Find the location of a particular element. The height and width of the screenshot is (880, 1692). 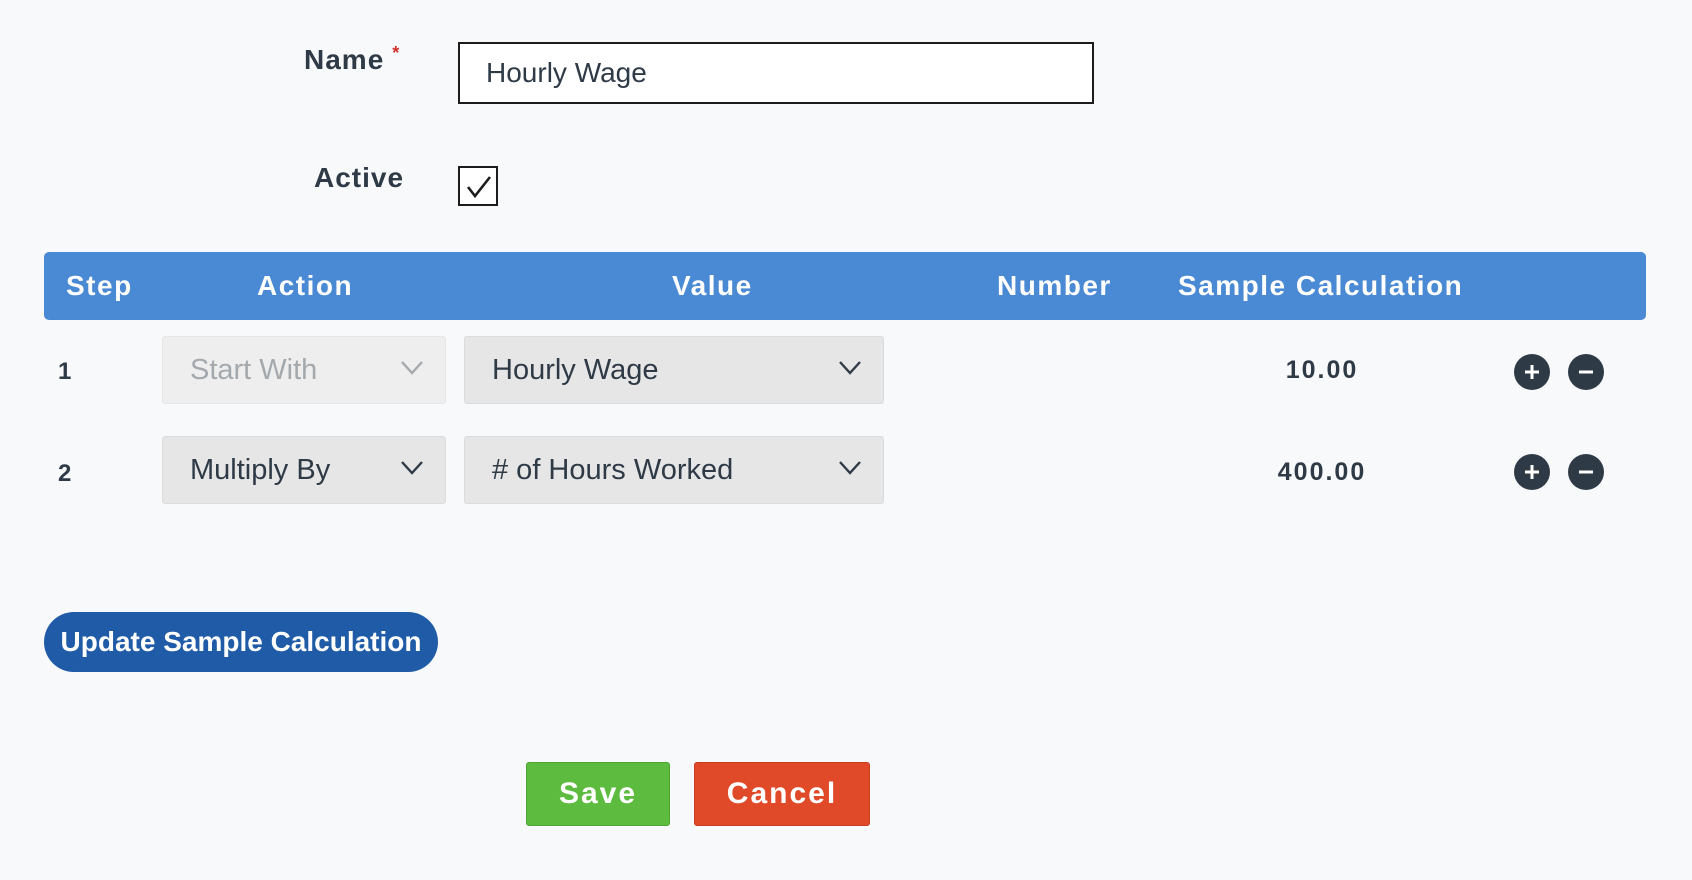

checkmark-icon is located at coordinates (479, 187).